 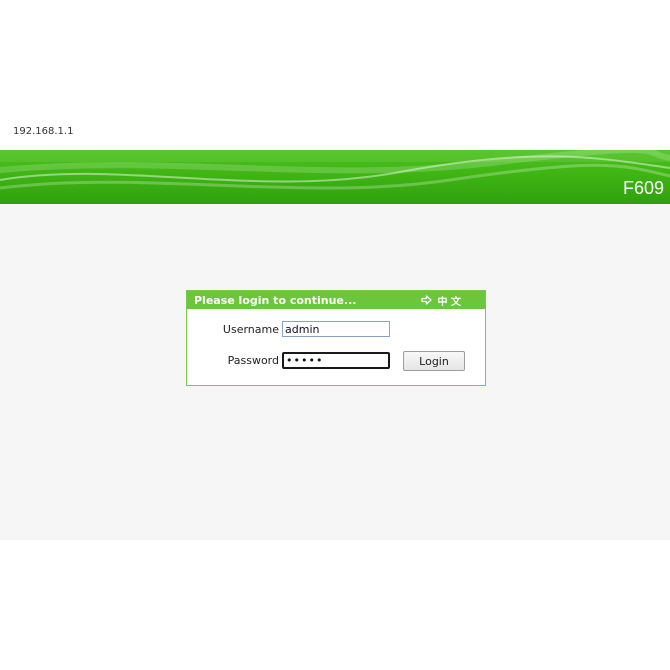 I want to click on arrow-right-icon, so click(x=426, y=300).